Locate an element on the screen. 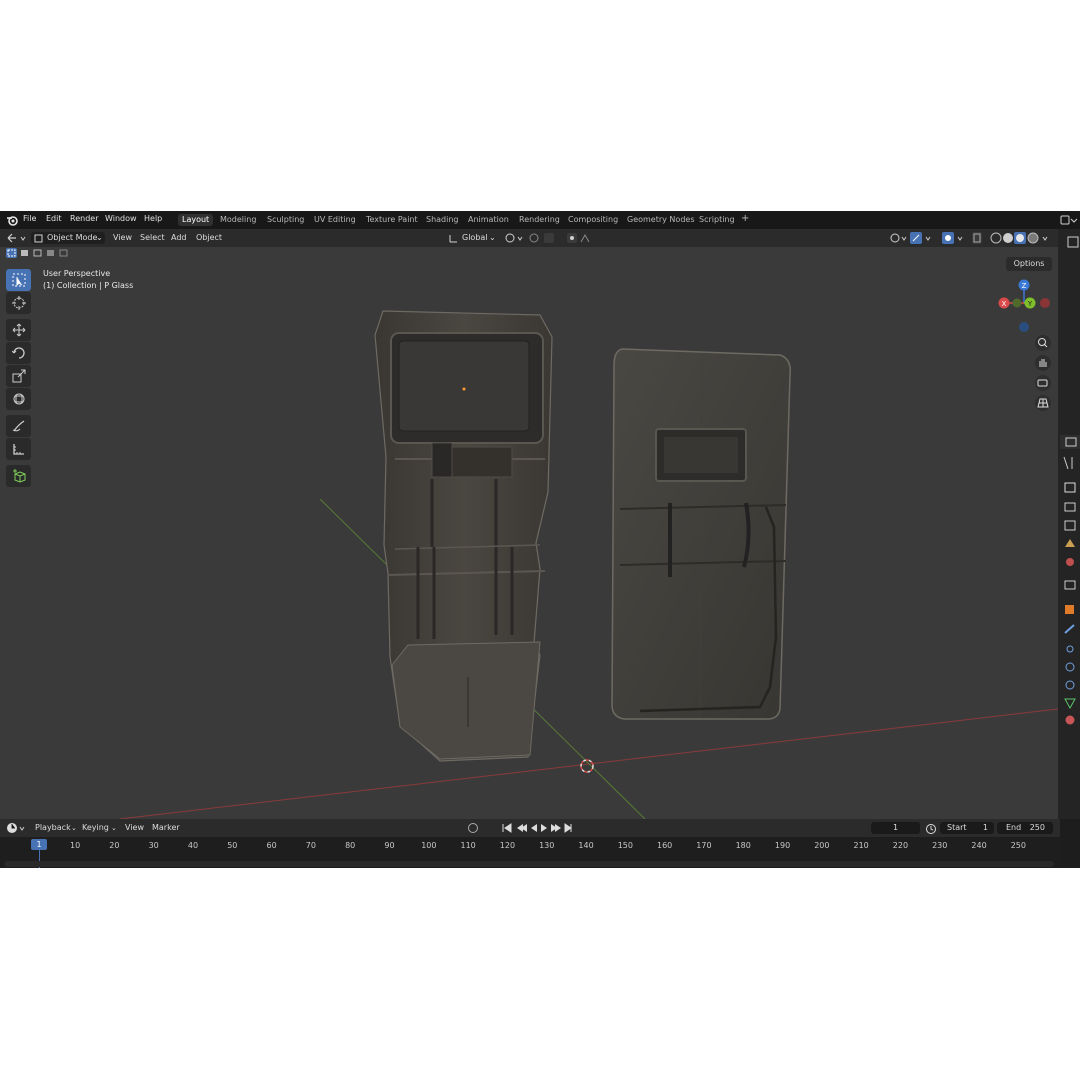 This screenshot has height=1080, width=1080. tab-texture-paint: Texture Paint is located at coordinates (392, 220).